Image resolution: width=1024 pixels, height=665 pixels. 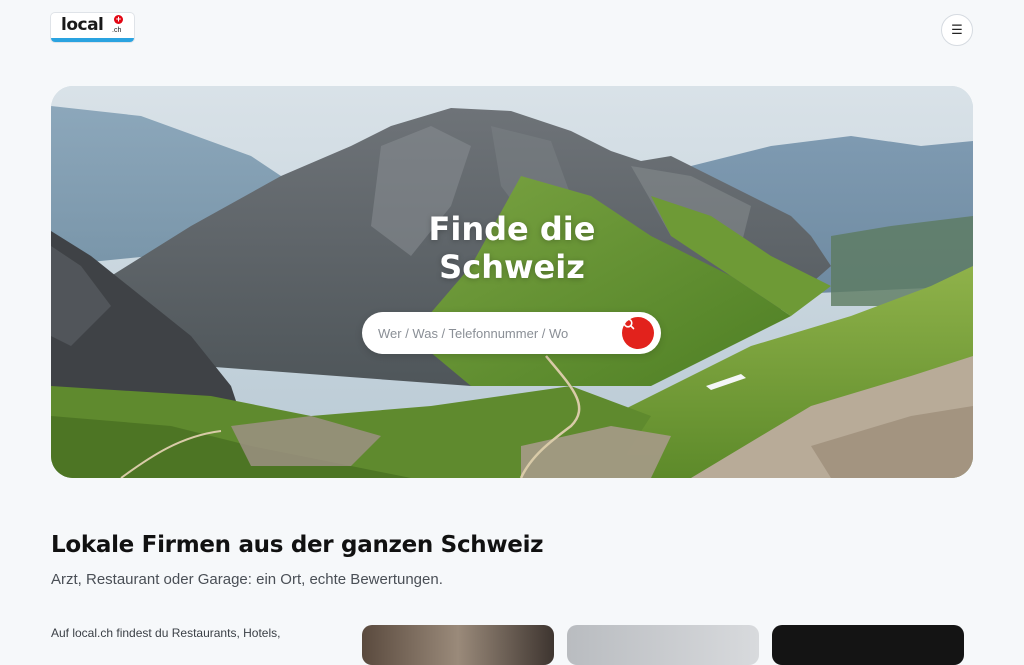 What do you see at coordinates (117, 30) in the screenshot?
I see `logo-suffix: .ch` at bounding box center [117, 30].